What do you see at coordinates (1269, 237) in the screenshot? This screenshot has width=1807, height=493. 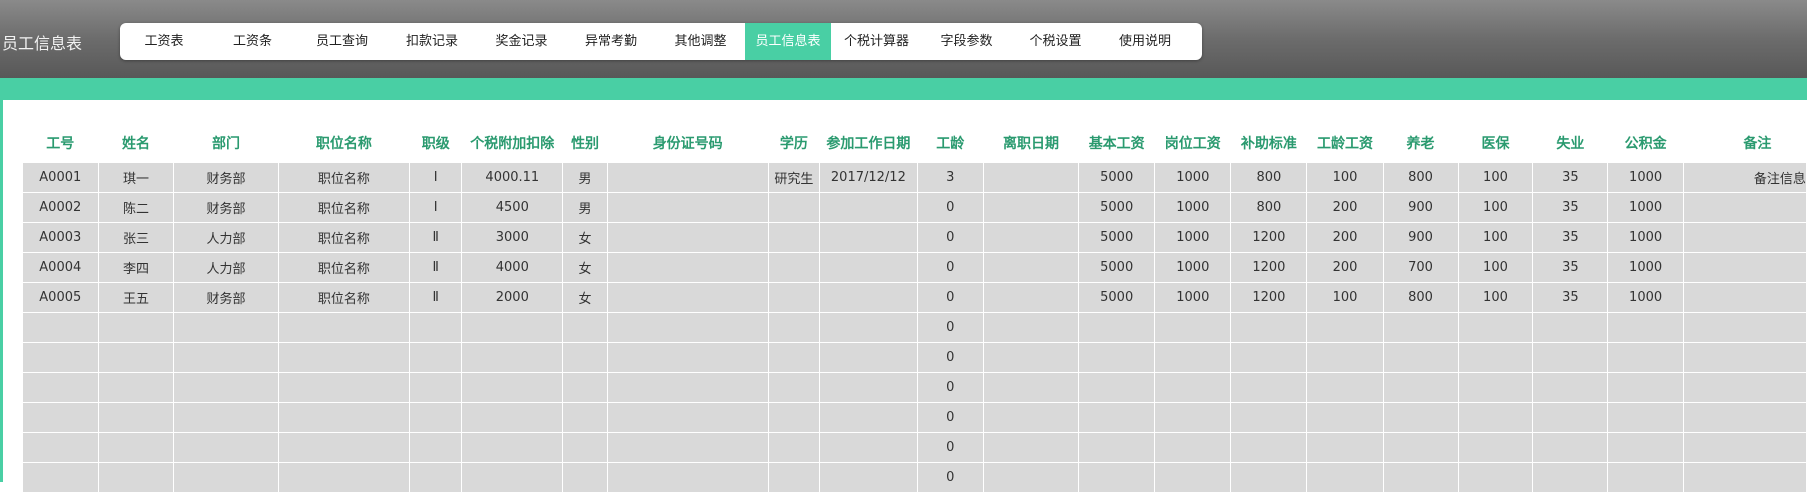 I see `table-cell: 1200` at bounding box center [1269, 237].